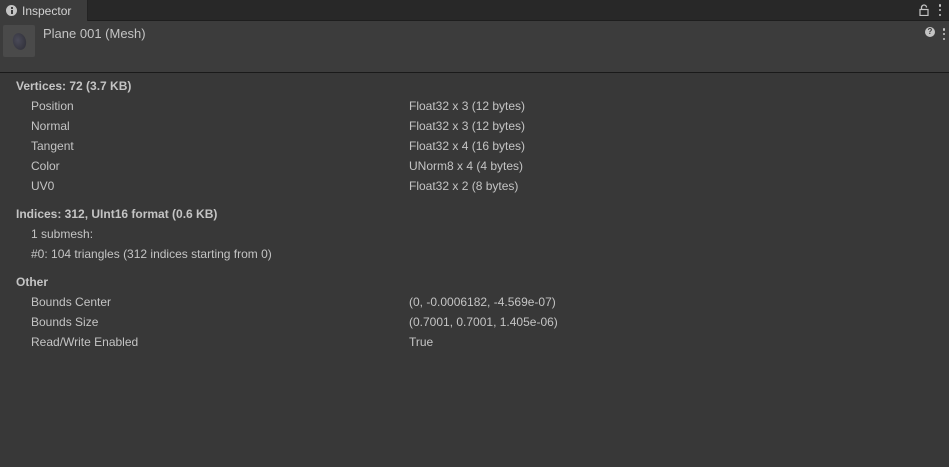  What do you see at coordinates (930, 32) in the screenshot?
I see `help-icon: ?` at bounding box center [930, 32].